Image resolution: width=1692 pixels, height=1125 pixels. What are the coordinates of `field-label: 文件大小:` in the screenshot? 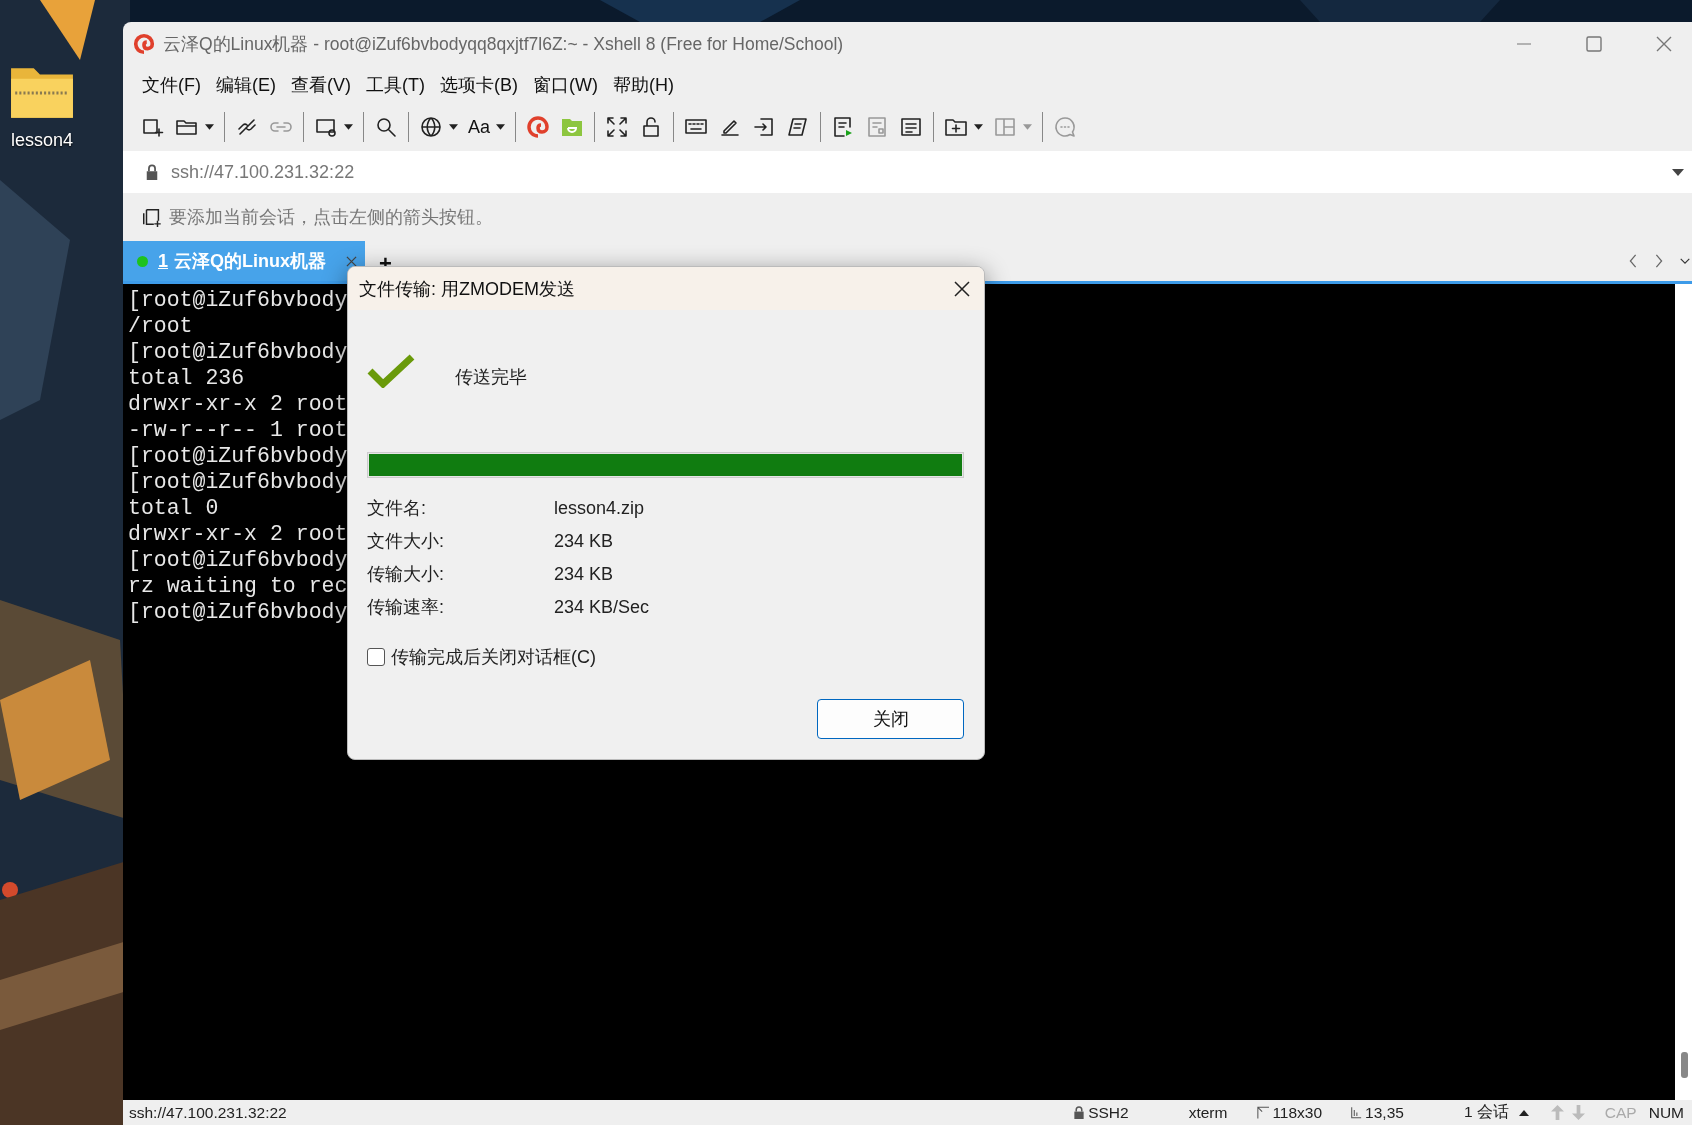 It's located at (406, 541).